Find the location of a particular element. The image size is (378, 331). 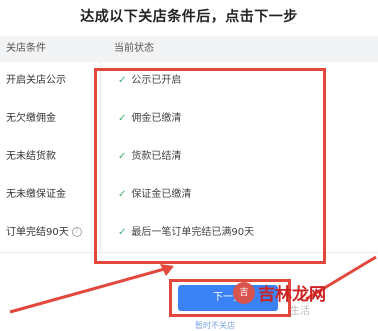

header-condition: 关店条件 is located at coordinates (26, 48).